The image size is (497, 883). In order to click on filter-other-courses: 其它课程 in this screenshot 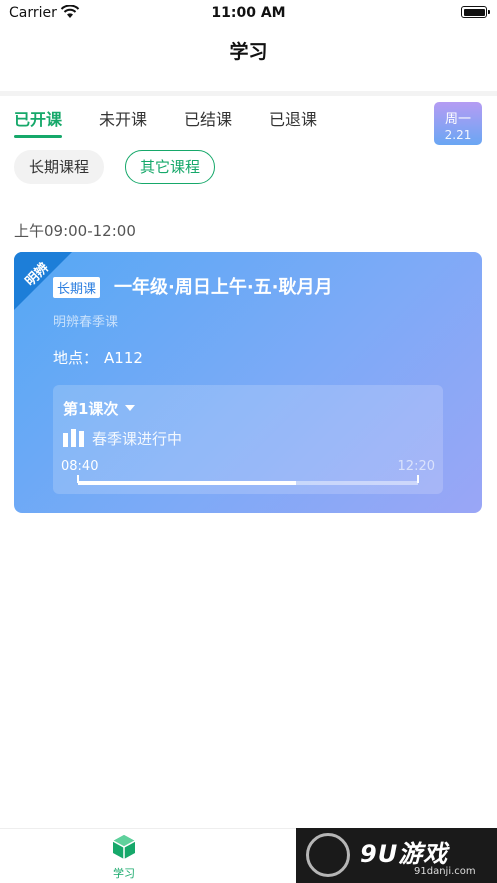, I will do `click(170, 167)`.